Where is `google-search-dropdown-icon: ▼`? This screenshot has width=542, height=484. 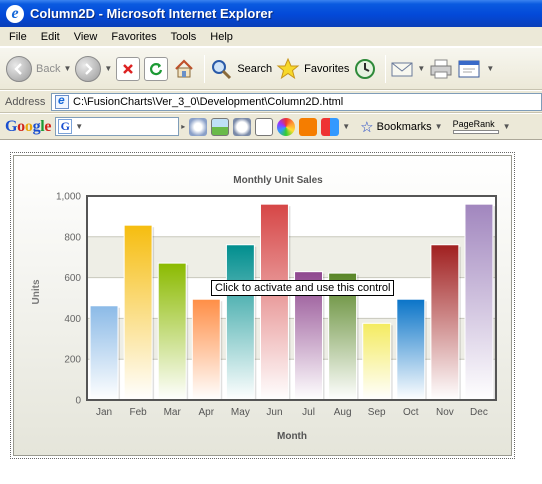
google-search-dropdown-icon: ▼ is located at coordinates (79, 126).